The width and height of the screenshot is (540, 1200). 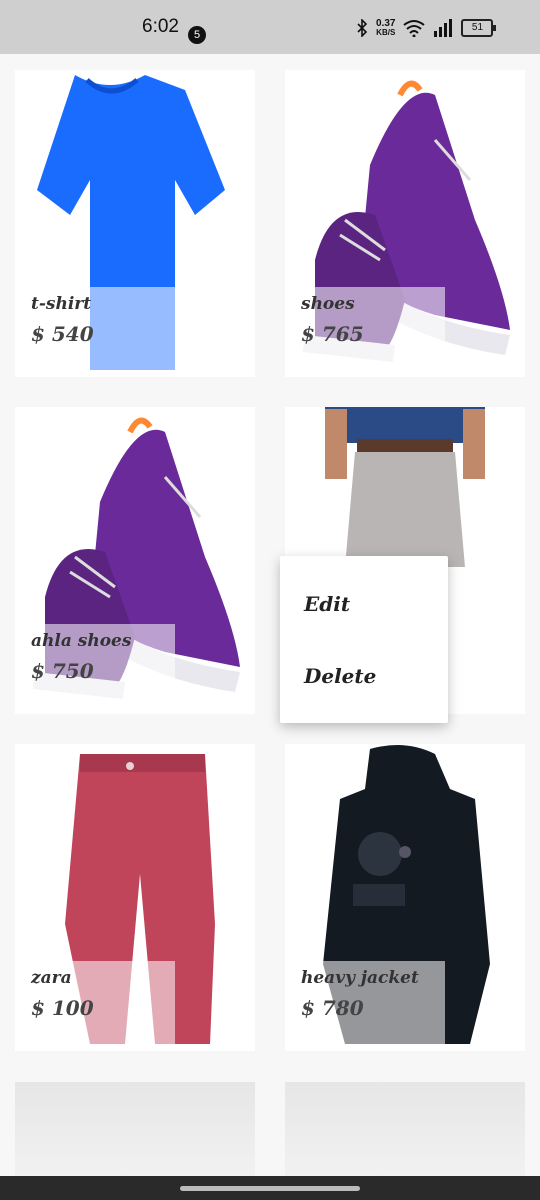 What do you see at coordinates (270, 27) in the screenshot?
I see `status-bar: 6:02 5 0.37 KB/S 51` at bounding box center [270, 27].